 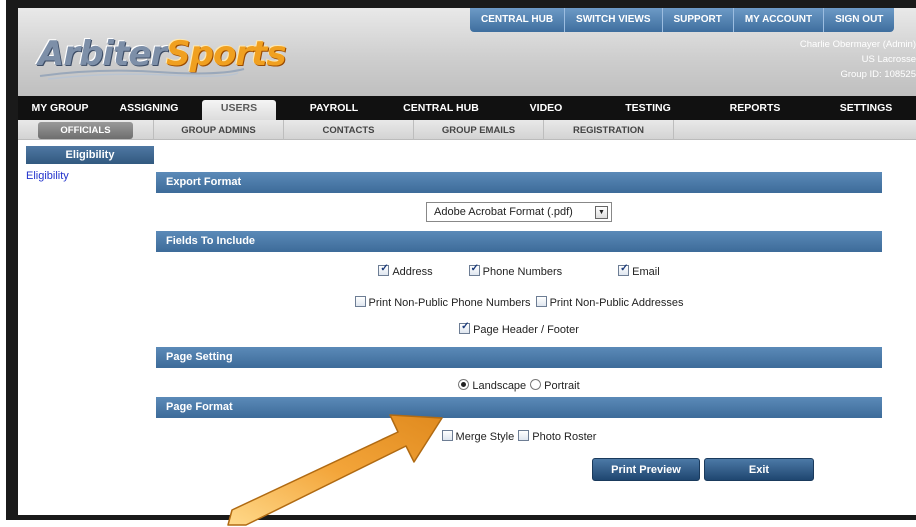 I want to click on fields-row-3: Page Header / Footer, so click(x=519, y=329).